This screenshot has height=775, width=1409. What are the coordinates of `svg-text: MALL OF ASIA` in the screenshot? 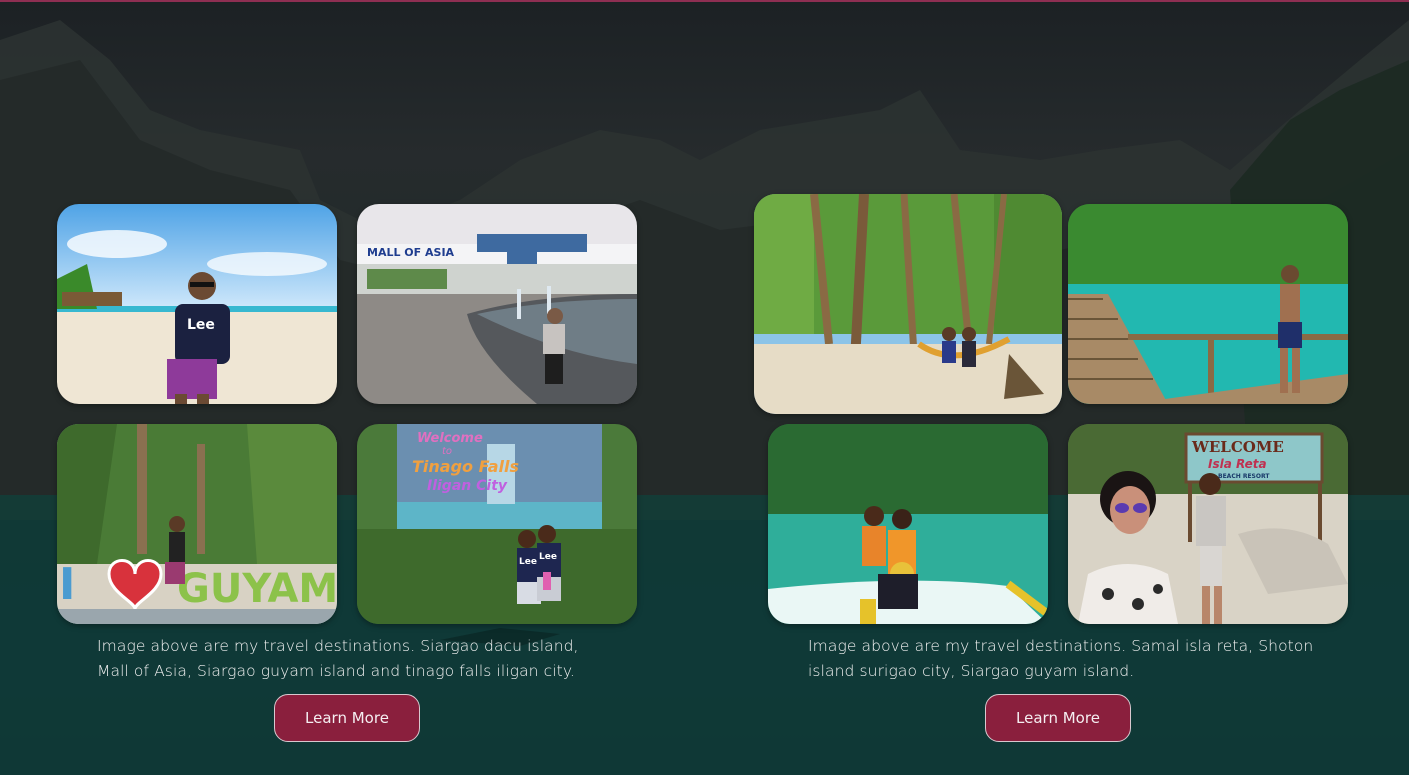 It's located at (411, 252).